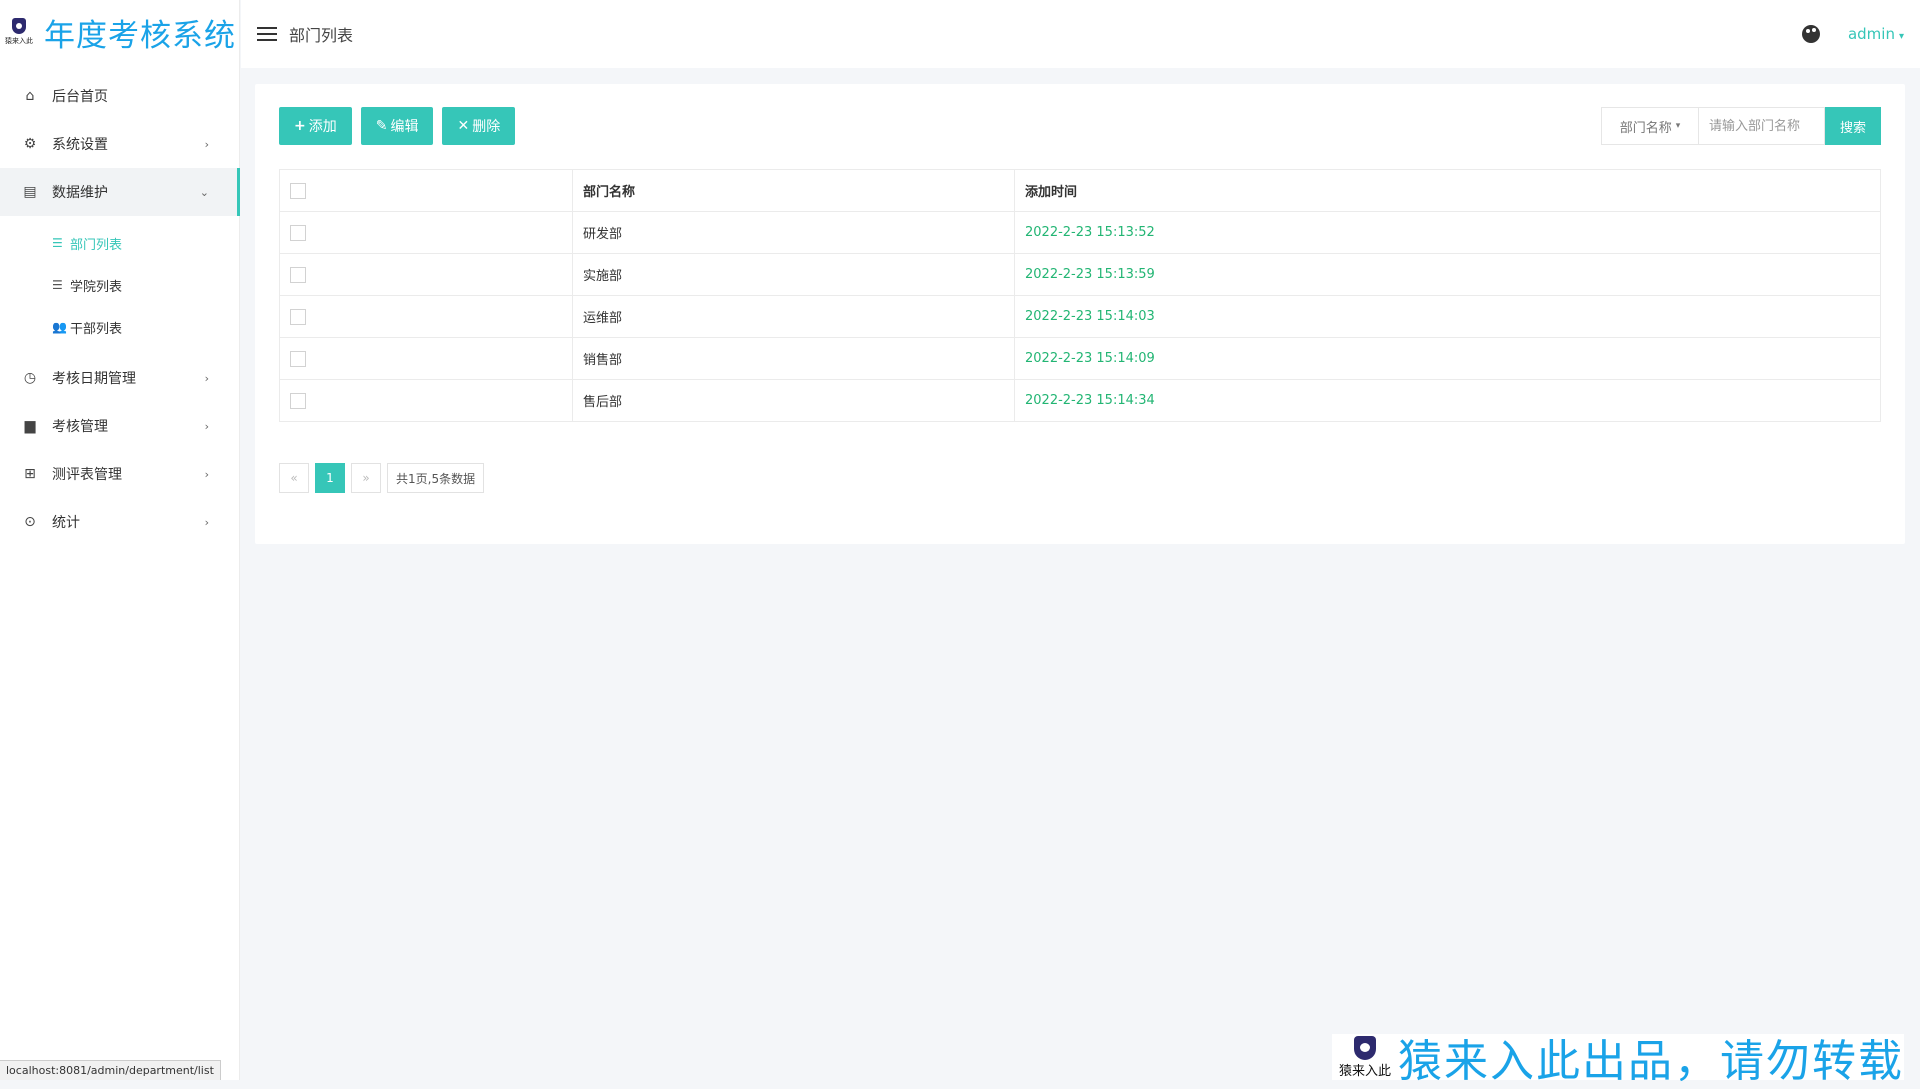 This screenshot has height=1089, width=1920. Describe the element at coordinates (267, 34) in the screenshot. I see `menu-toggle-icon` at that location.